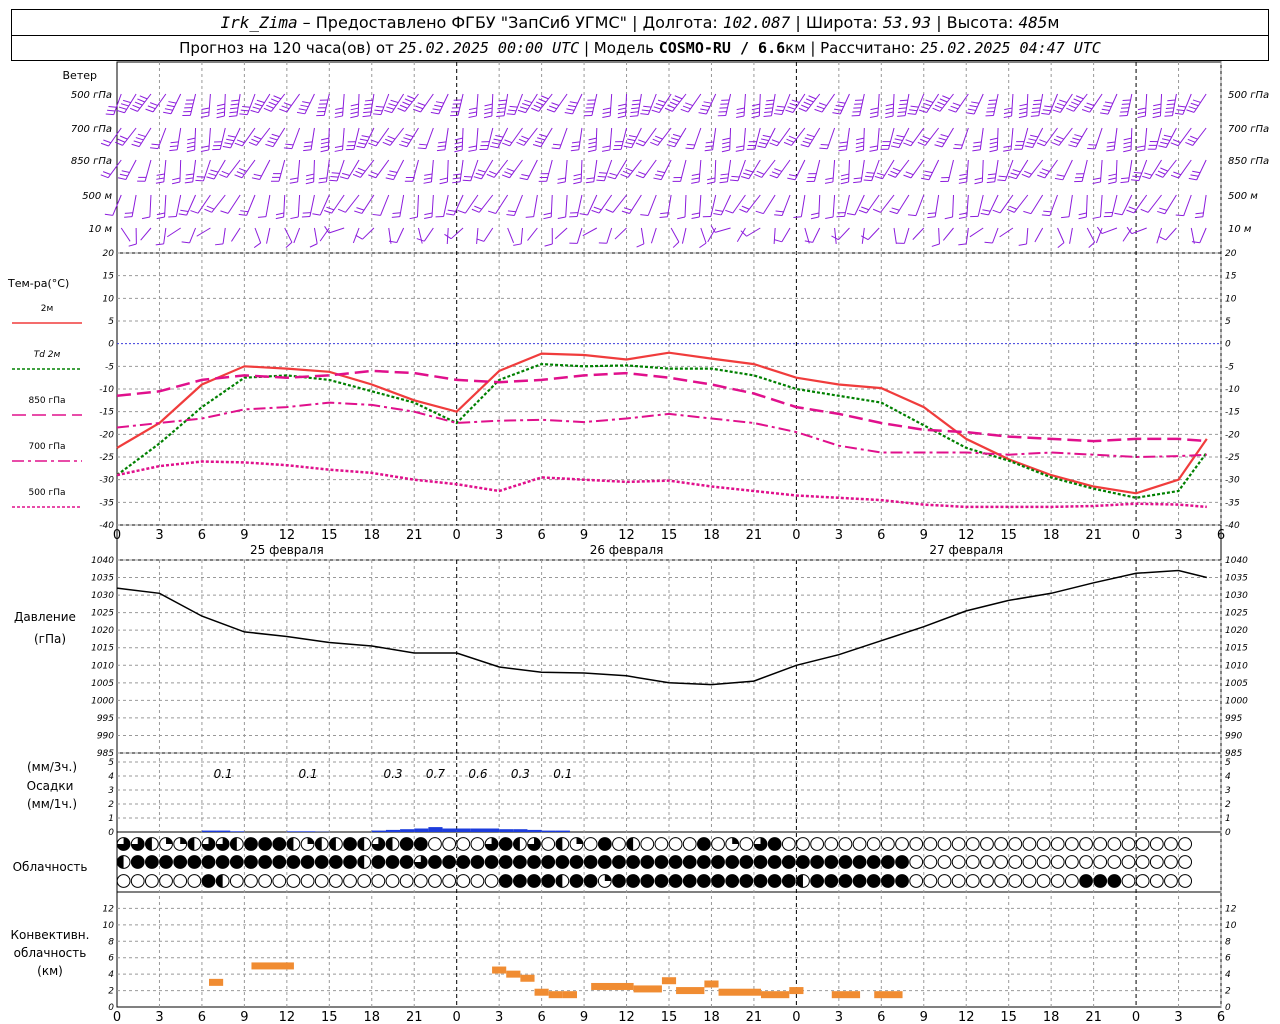 Image resolution: width=1280 pixels, height=1024 pixels. What do you see at coordinates (105, 736) in the screenshot?
I see `pressure-tick-left: 990` at bounding box center [105, 736].